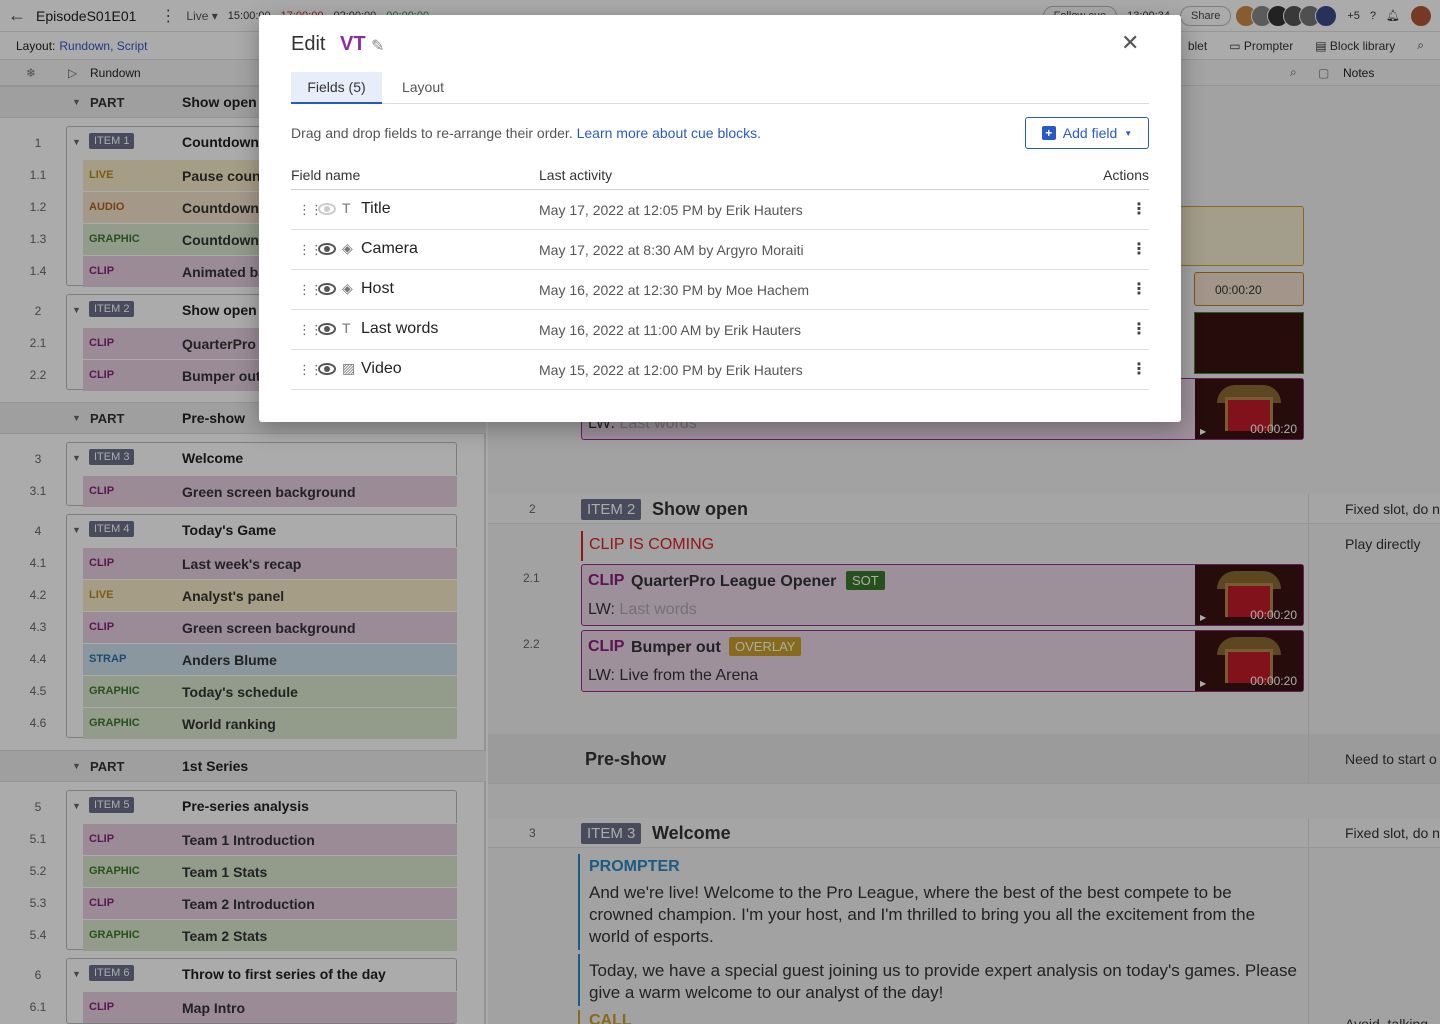  I want to click on column-last-activity: Last activity, so click(576, 175).